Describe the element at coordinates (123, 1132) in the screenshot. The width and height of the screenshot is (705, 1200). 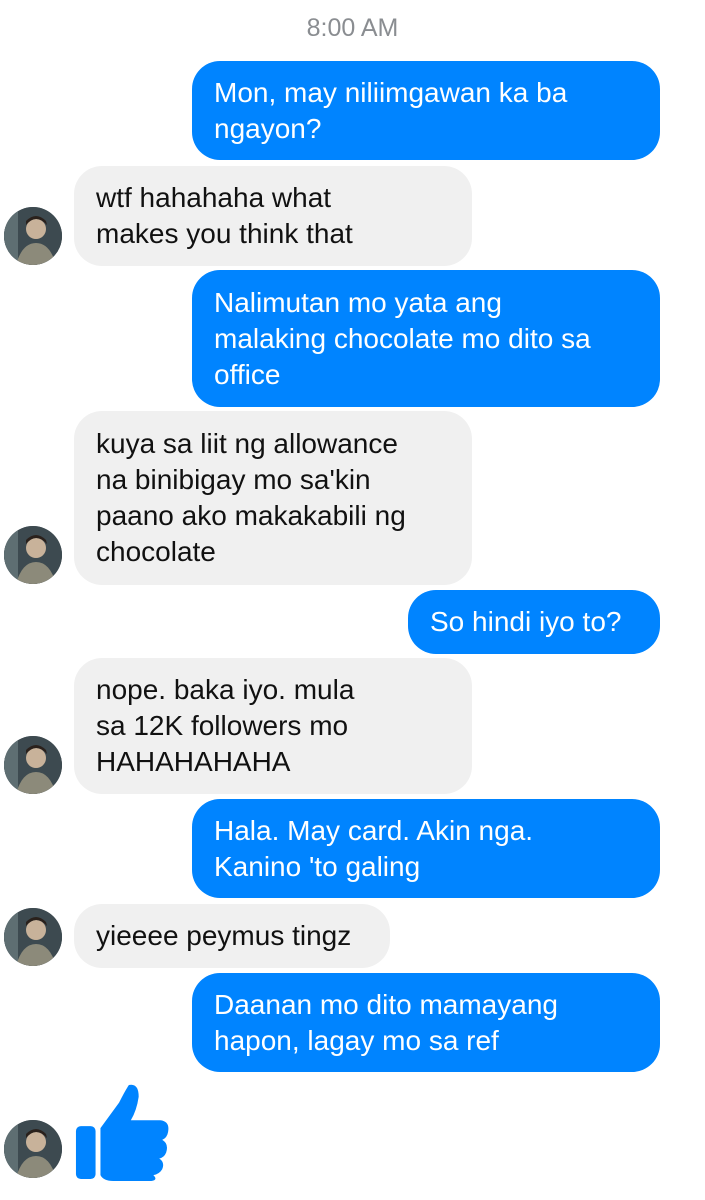
I see `thumbs-up-icon` at that location.